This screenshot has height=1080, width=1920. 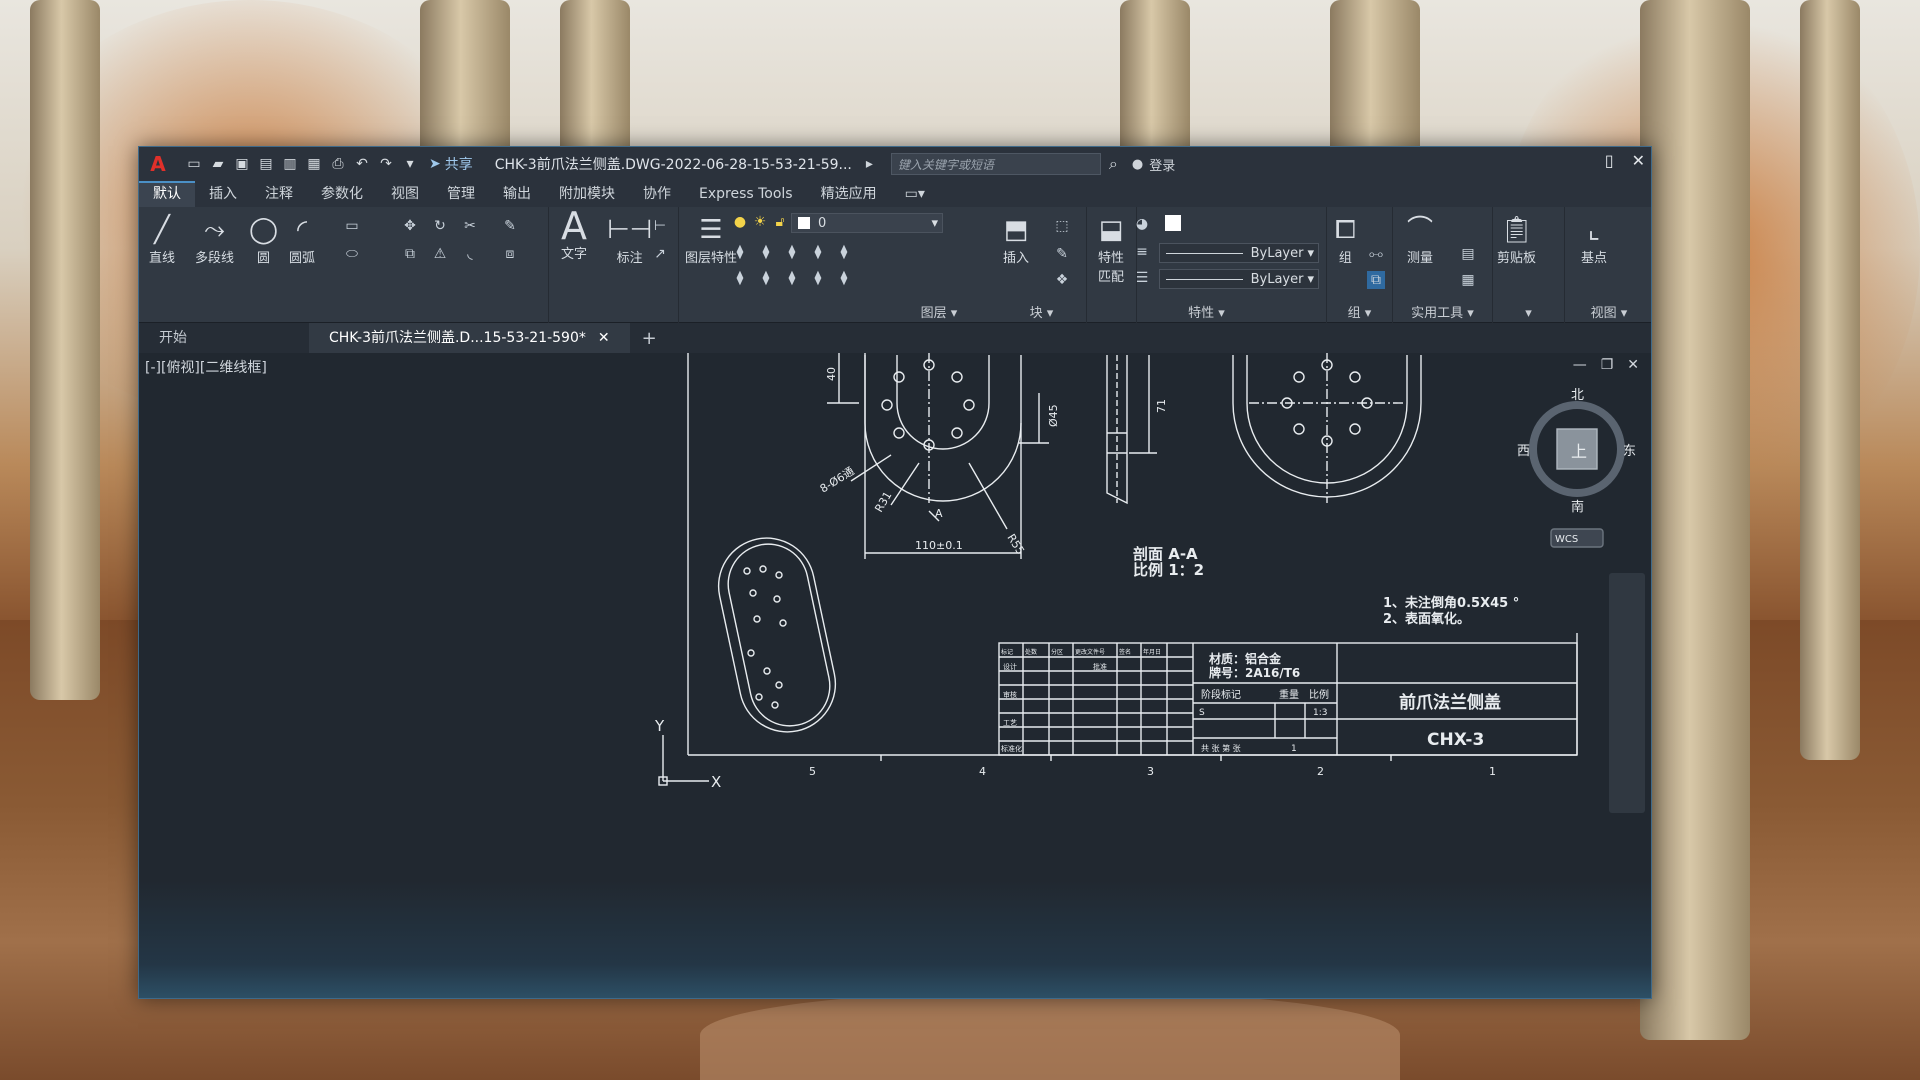 What do you see at coordinates (470, 254) in the screenshot?
I see `fillet-icon: ◟` at bounding box center [470, 254].